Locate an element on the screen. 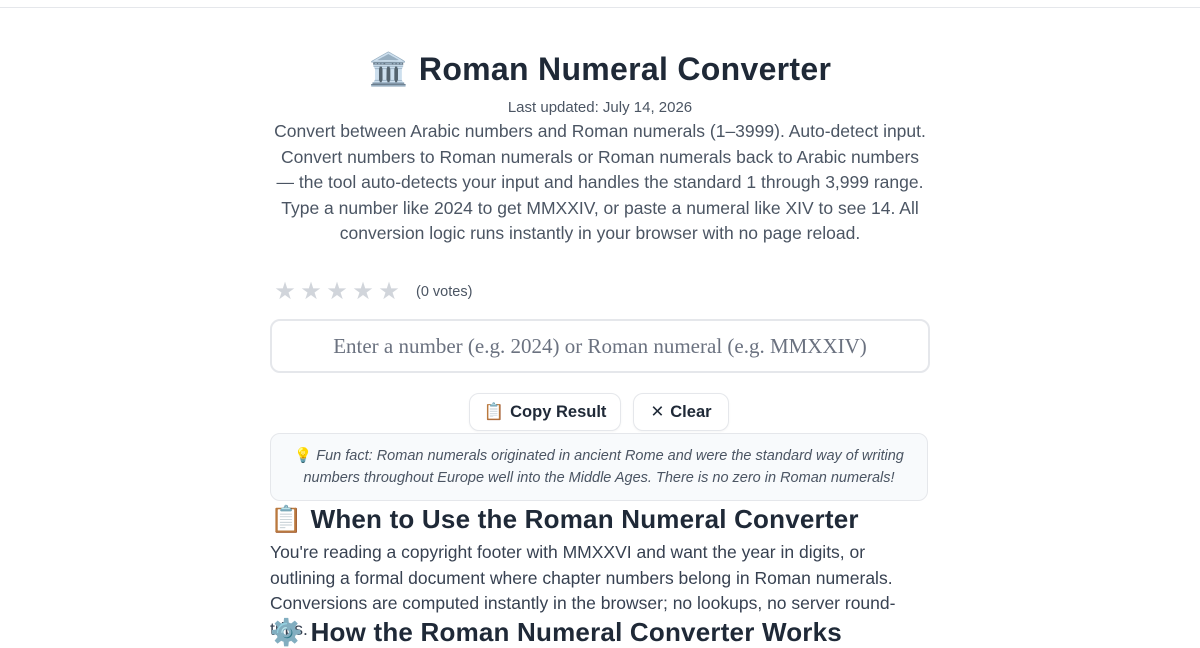 The image size is (1200, 648). section-heading-how-text: How the Roman Numeral Converter Works is located at coordinates (576, 632).